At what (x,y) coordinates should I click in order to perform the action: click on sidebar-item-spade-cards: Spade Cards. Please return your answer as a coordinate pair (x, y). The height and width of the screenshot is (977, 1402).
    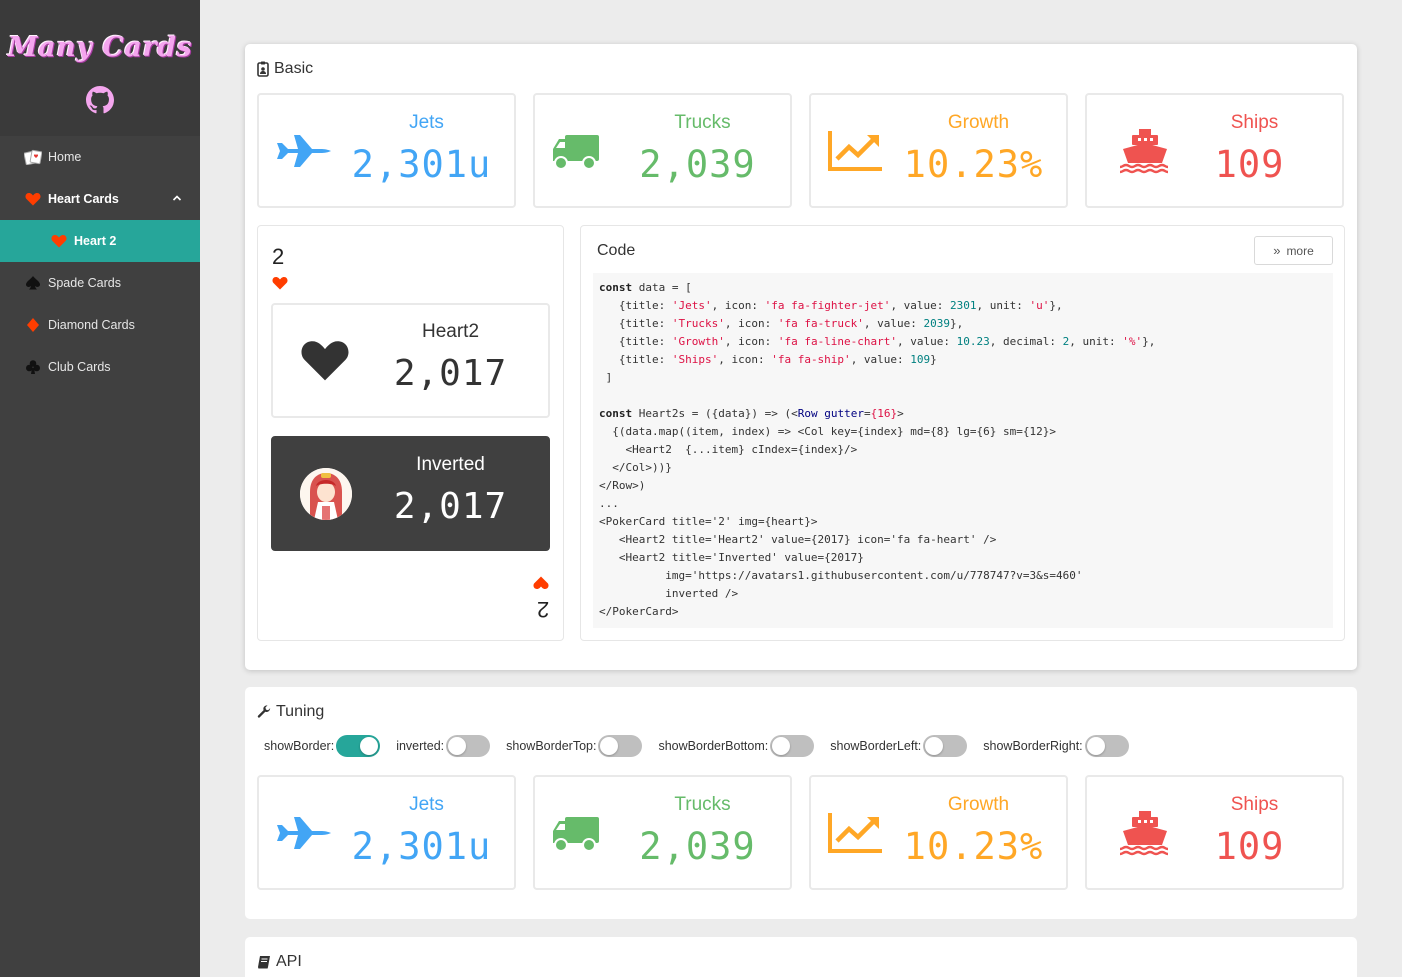
    Looking at the image, I should click on (100, 283).